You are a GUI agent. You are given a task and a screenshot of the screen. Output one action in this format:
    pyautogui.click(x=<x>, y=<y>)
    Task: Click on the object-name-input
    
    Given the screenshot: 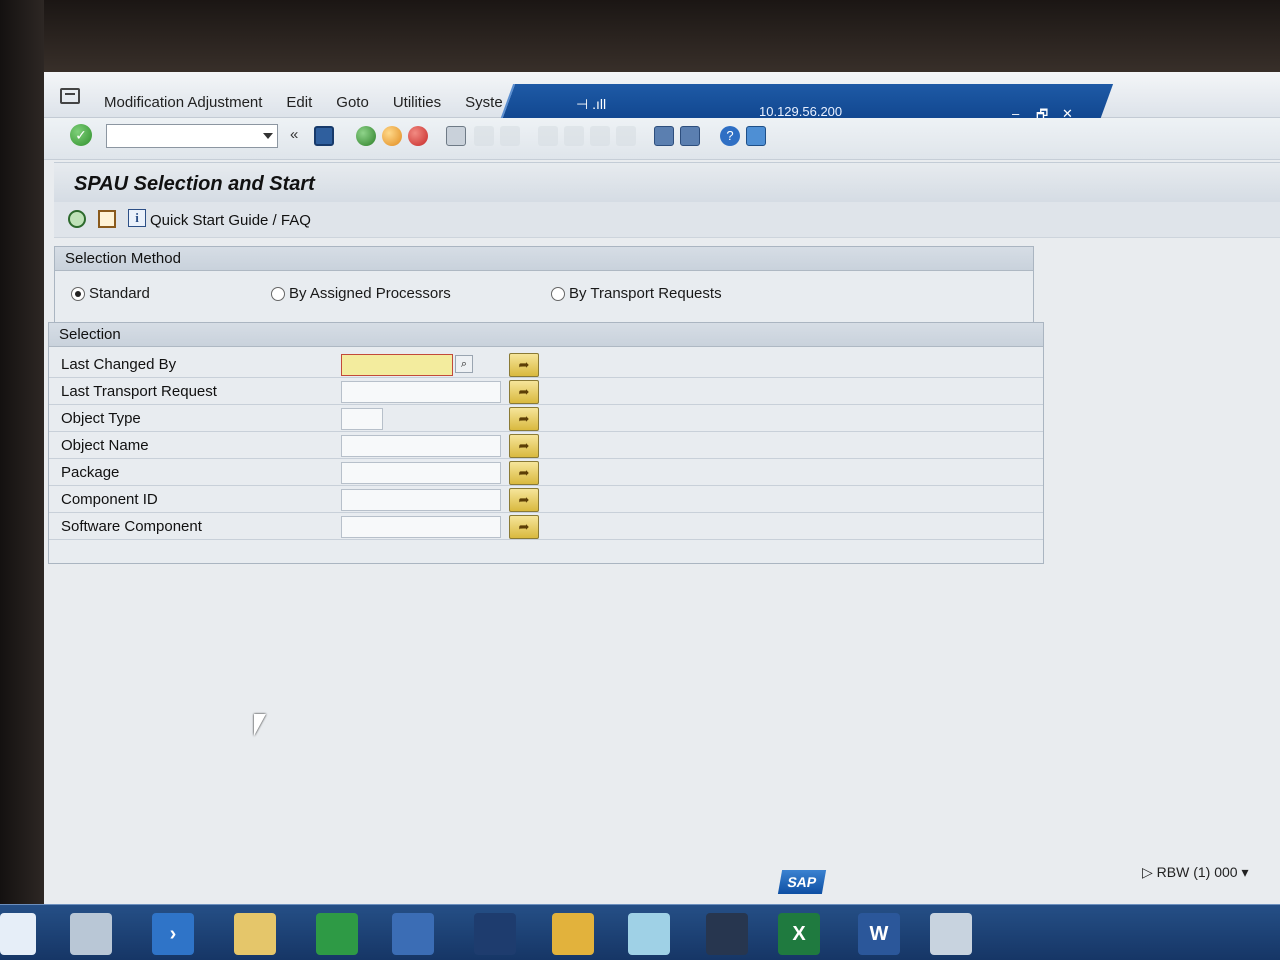 What is the action you would take?
    pyautogui.click(x=421, y=446)
    